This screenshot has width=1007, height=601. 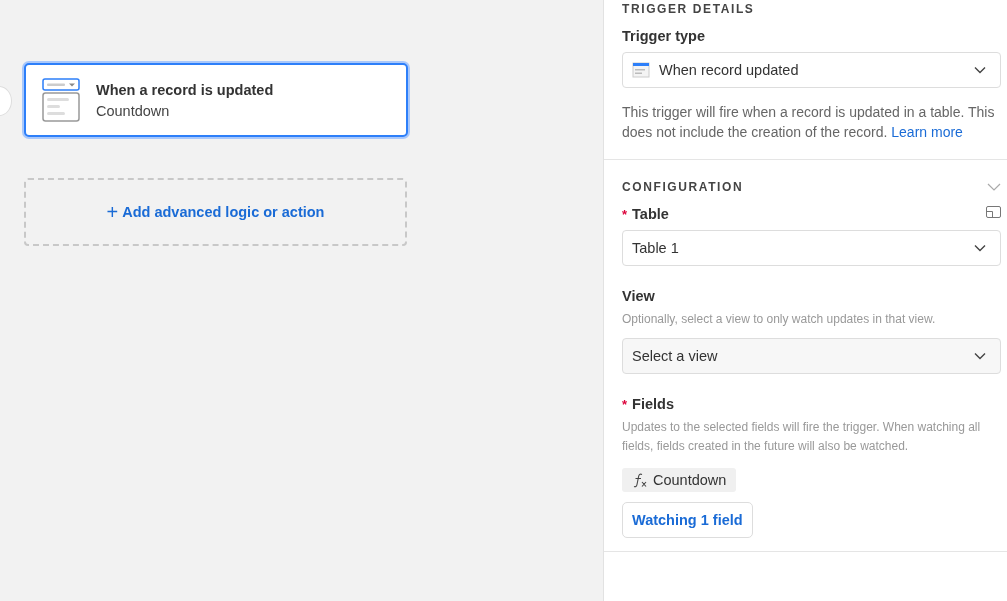 What do you see at coordinates (683, 187) in the screenshot?
I see `section-heading: CONFIGURATION` at bounding box center [683, 187].